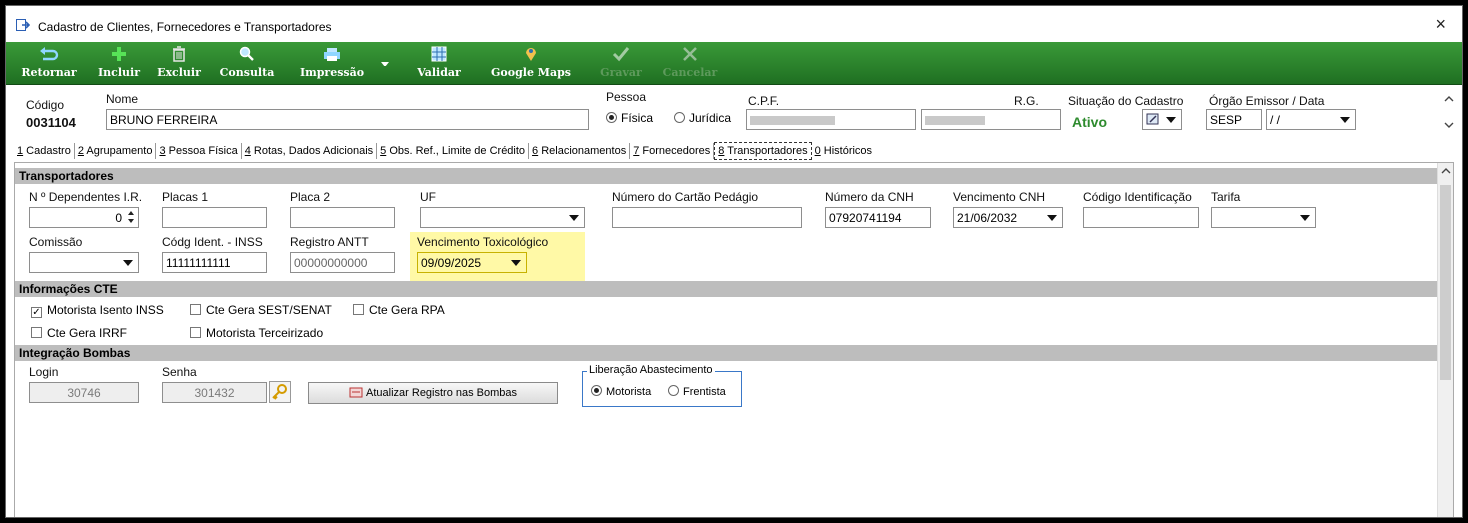  Describe the element at coordinates (357, 394) in the screenshot. I see `refresh-icon` at that location.